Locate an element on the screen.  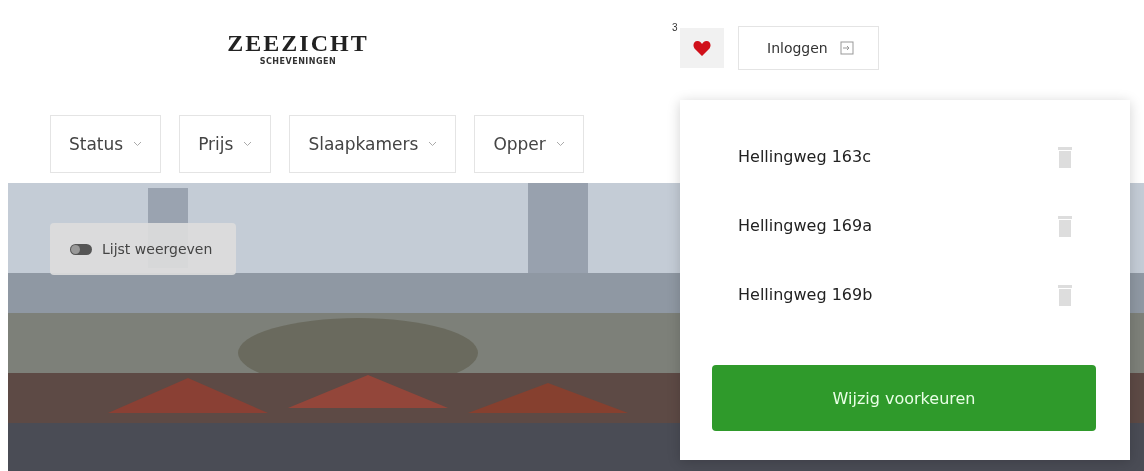
filter-dropdown: Status is located at coordinates (106, 144).